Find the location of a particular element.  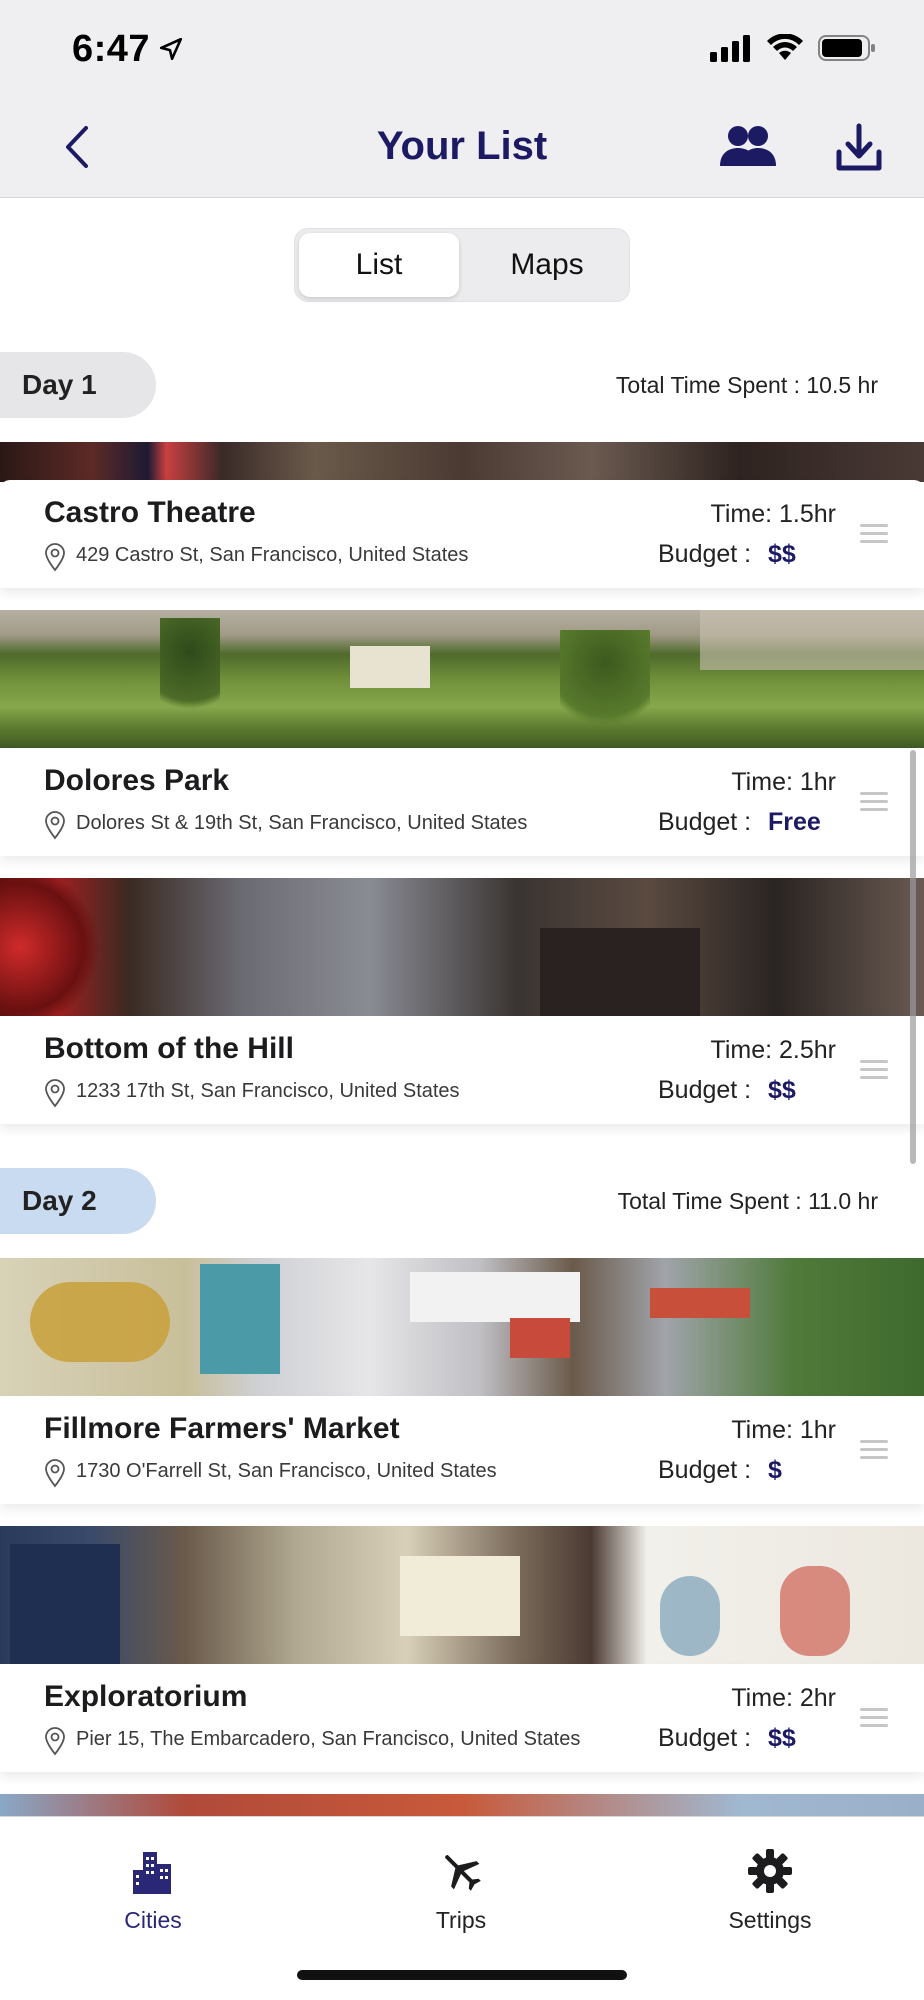

airplane-icon is located at coordinates (463, 1873).